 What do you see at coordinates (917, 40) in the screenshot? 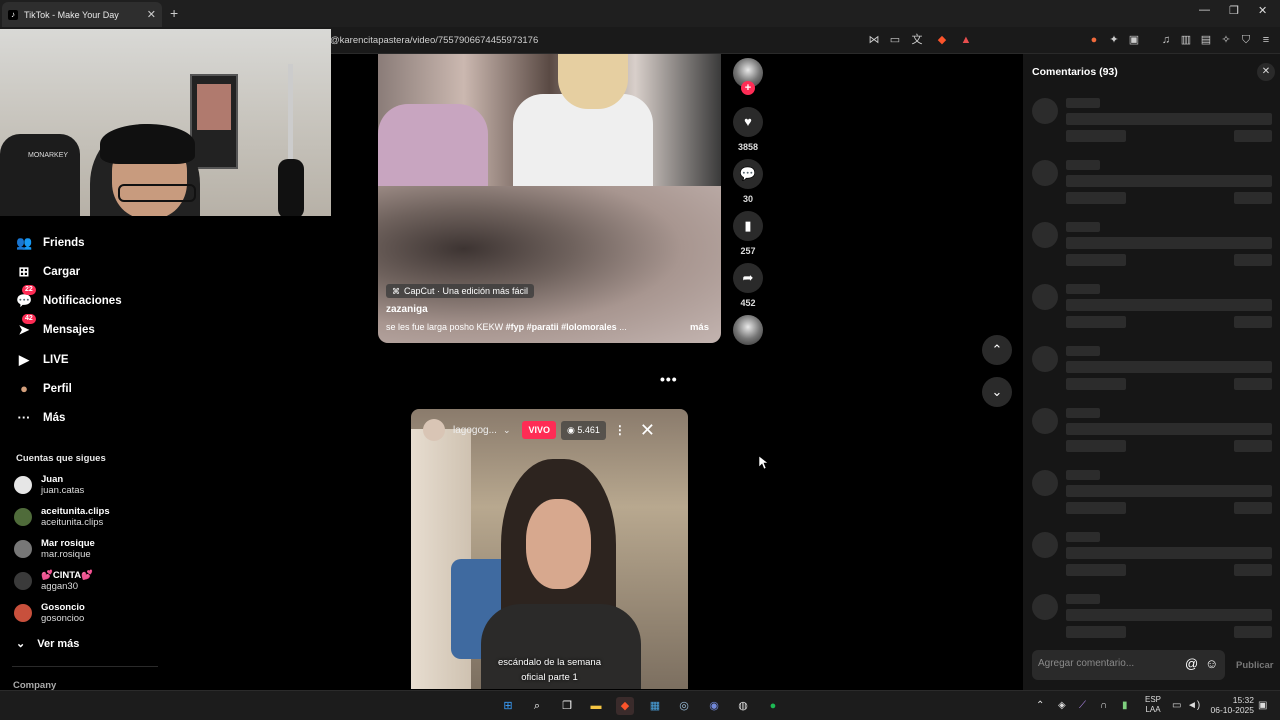
I see `translate-icon: 文` at bounding box center [917, 40].